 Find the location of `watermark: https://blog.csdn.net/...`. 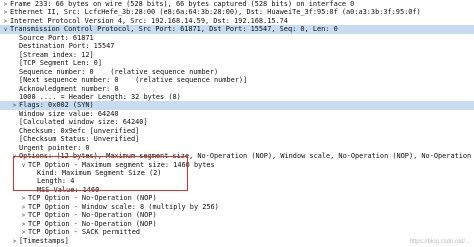

watermark: https://blog.csdn.net/... is located at coordinates (439, 242).